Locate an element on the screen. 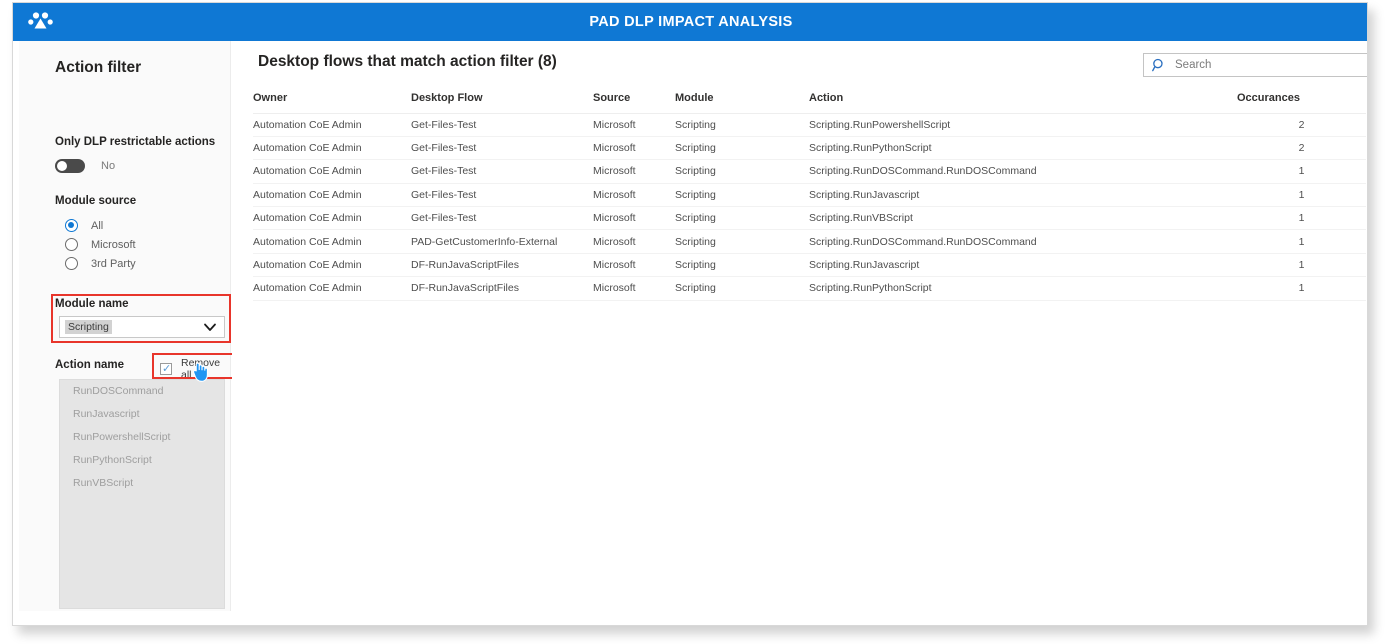  radio-icon-all is located at coordinates (71, 225).